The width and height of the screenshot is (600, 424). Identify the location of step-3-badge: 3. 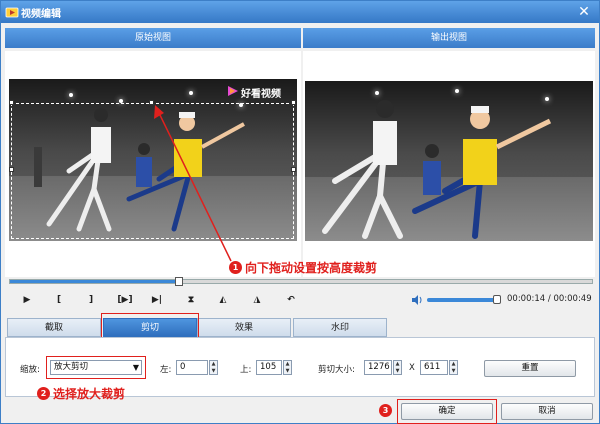
(385, 410).